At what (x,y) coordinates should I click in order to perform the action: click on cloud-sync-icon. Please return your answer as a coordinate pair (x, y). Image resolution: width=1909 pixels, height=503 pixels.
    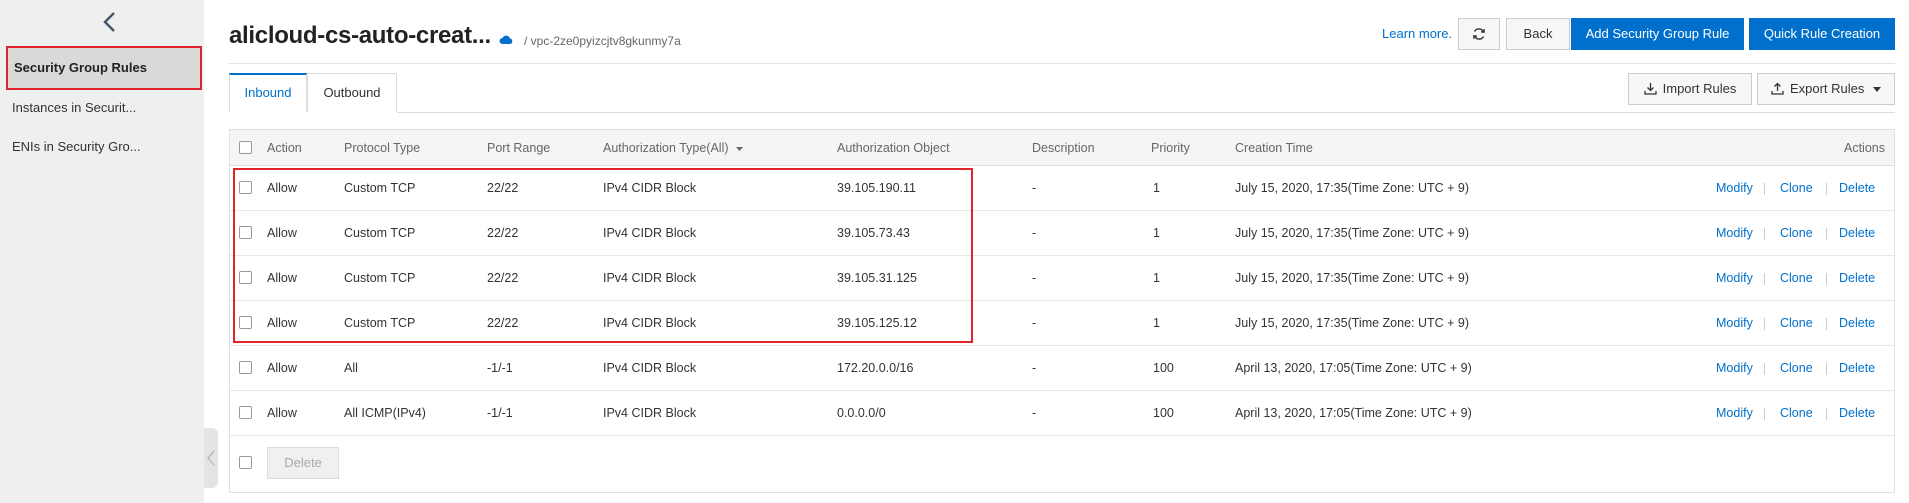
    Looking at the image, I should click on (506, 40).